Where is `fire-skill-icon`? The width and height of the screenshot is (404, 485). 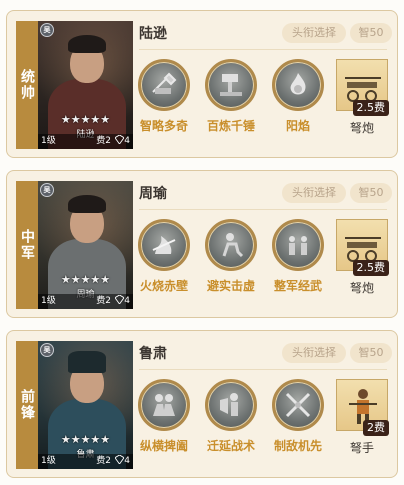
fire-skill-icon is located at coordinates (164, 245).